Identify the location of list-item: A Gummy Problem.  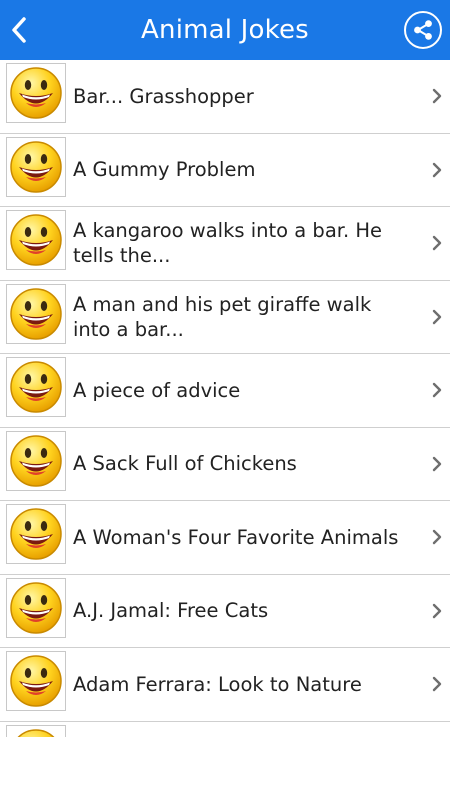
(225, 170).